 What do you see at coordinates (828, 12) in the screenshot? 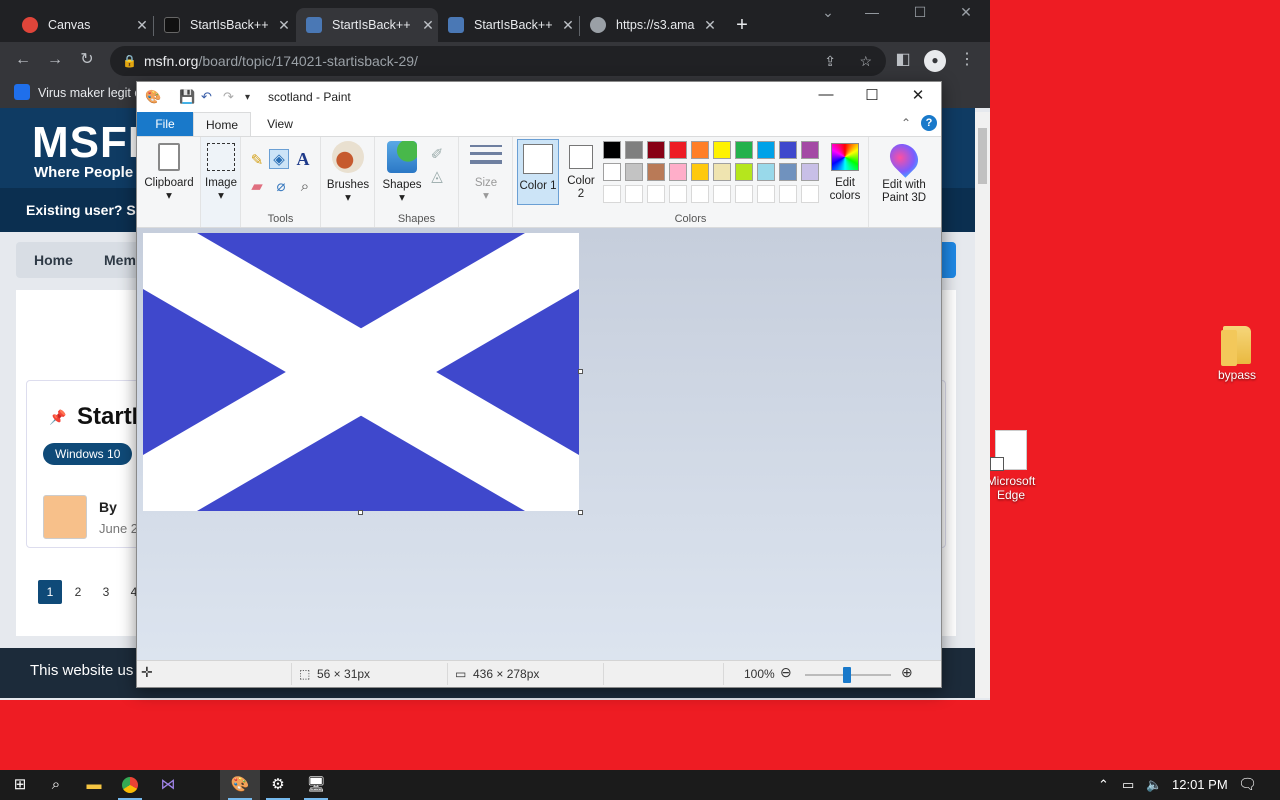
I see `chevron-down-icon: ⌄` at bounding box center [828, 12].